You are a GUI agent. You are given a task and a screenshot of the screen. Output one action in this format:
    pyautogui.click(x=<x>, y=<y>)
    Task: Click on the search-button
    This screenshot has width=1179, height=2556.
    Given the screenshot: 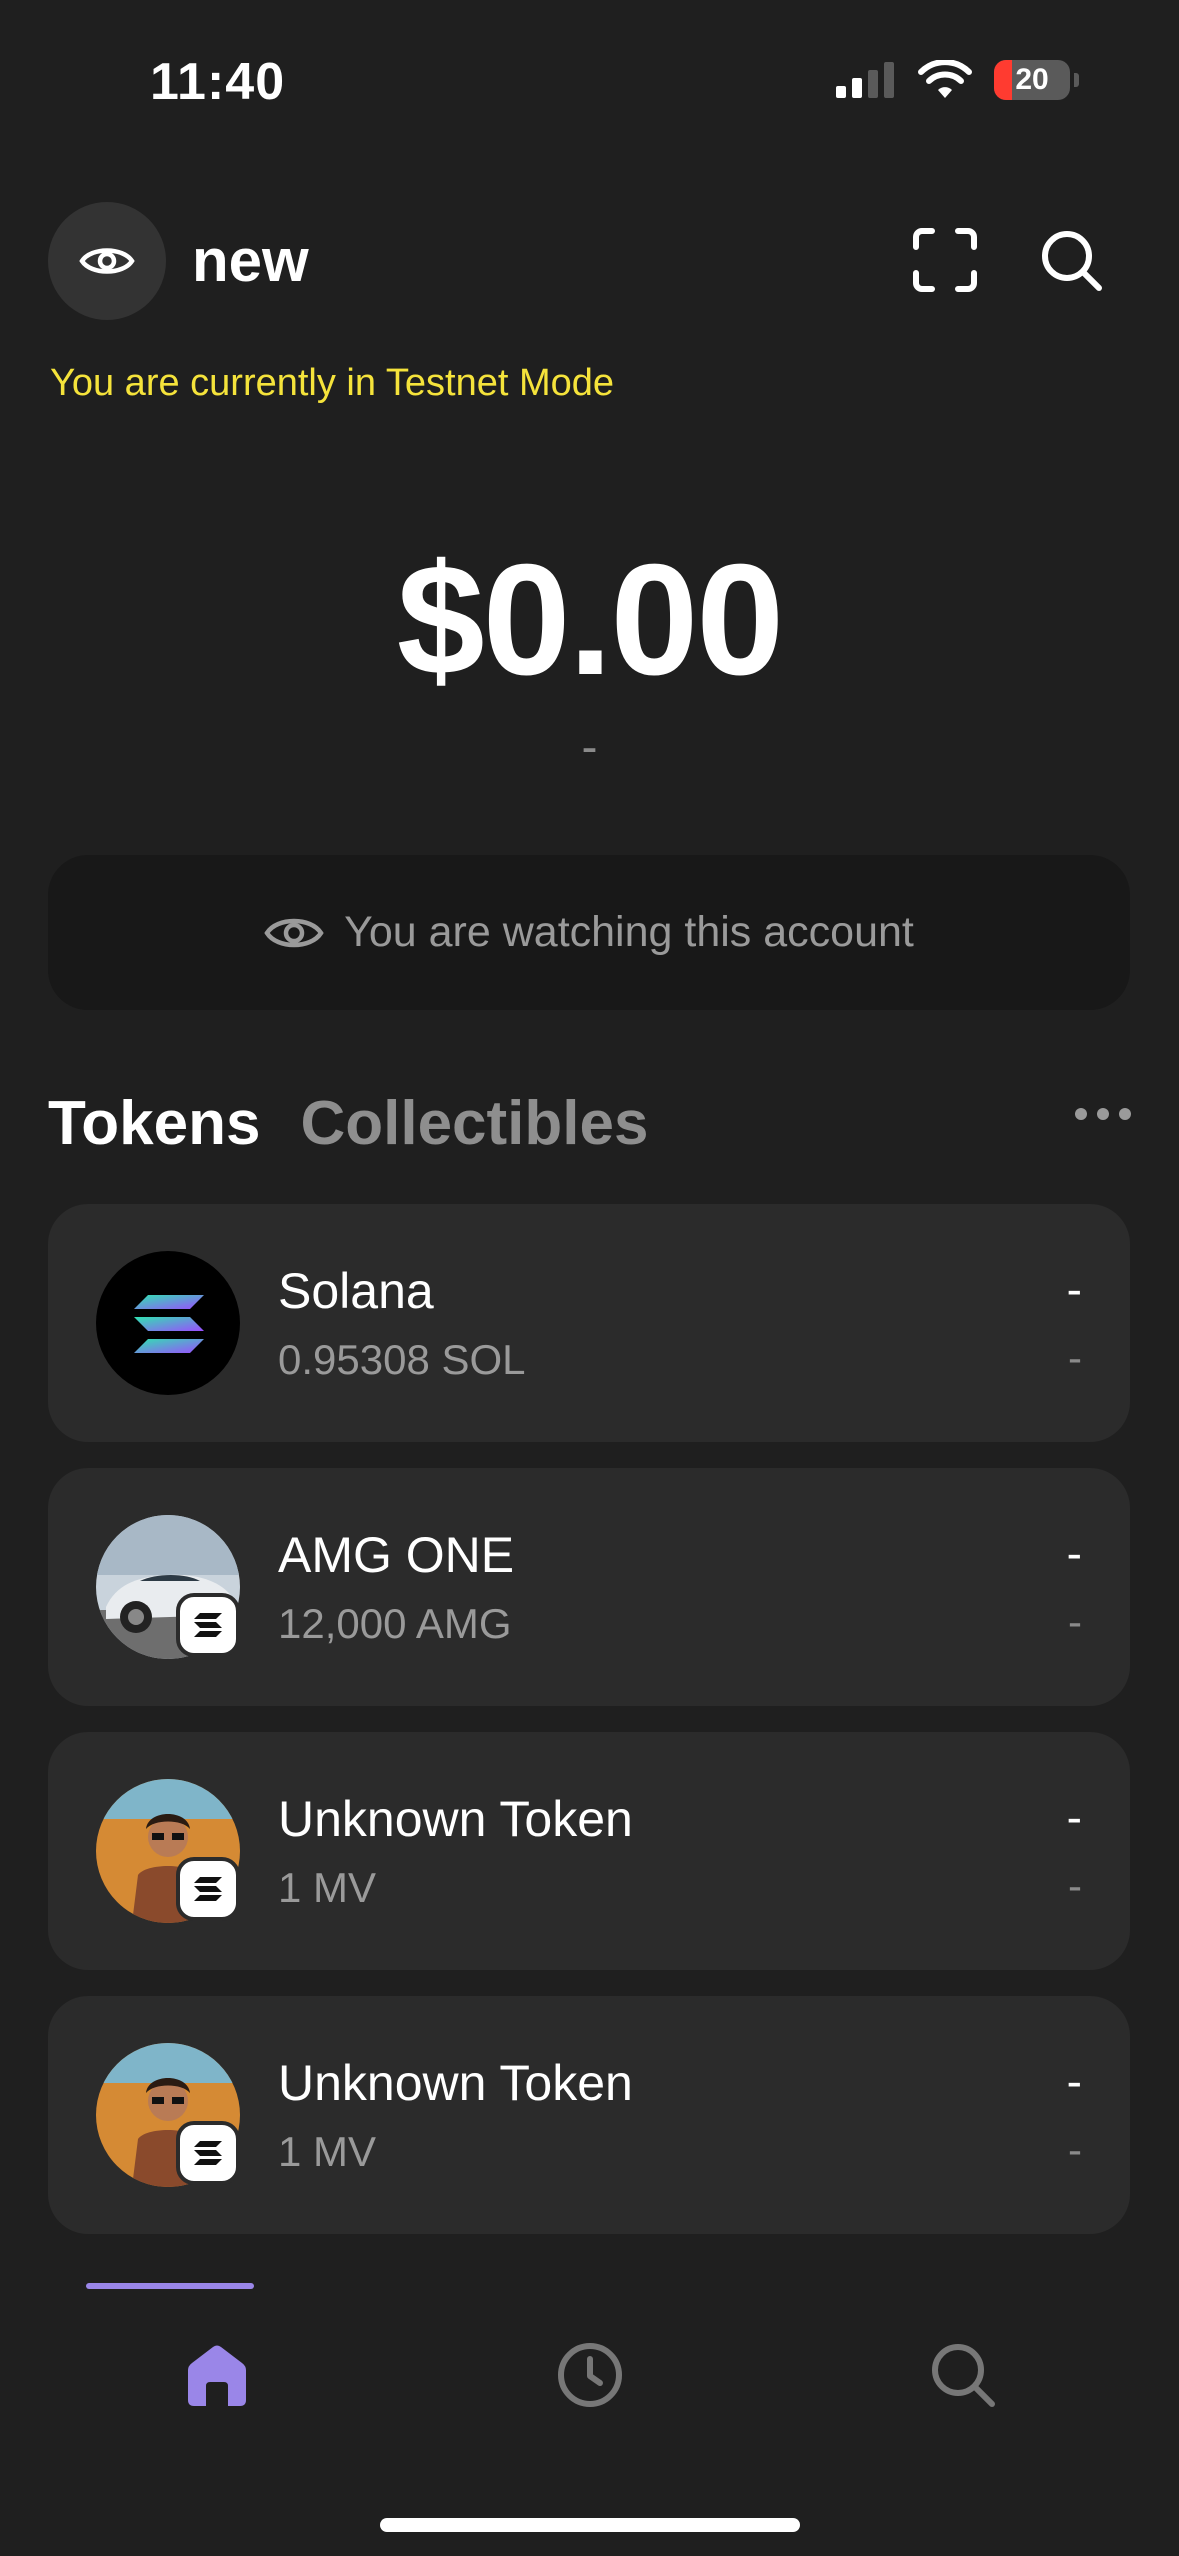 What is the action you would take?
    pyautogui.click(x=1071, y=260)
    